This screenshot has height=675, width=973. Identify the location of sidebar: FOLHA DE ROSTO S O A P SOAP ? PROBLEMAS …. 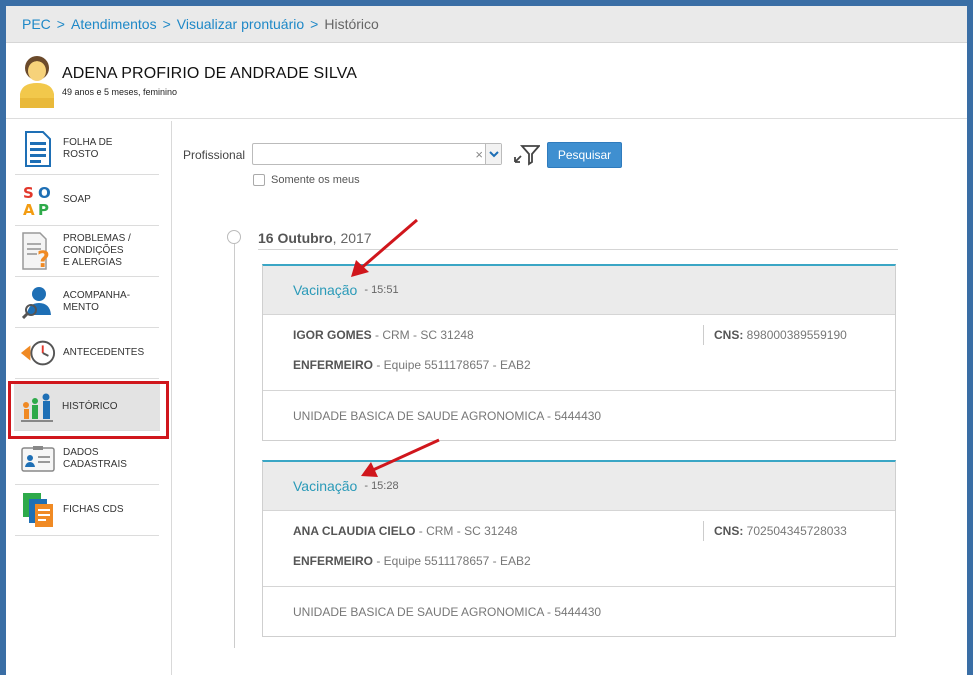
(89, 398).